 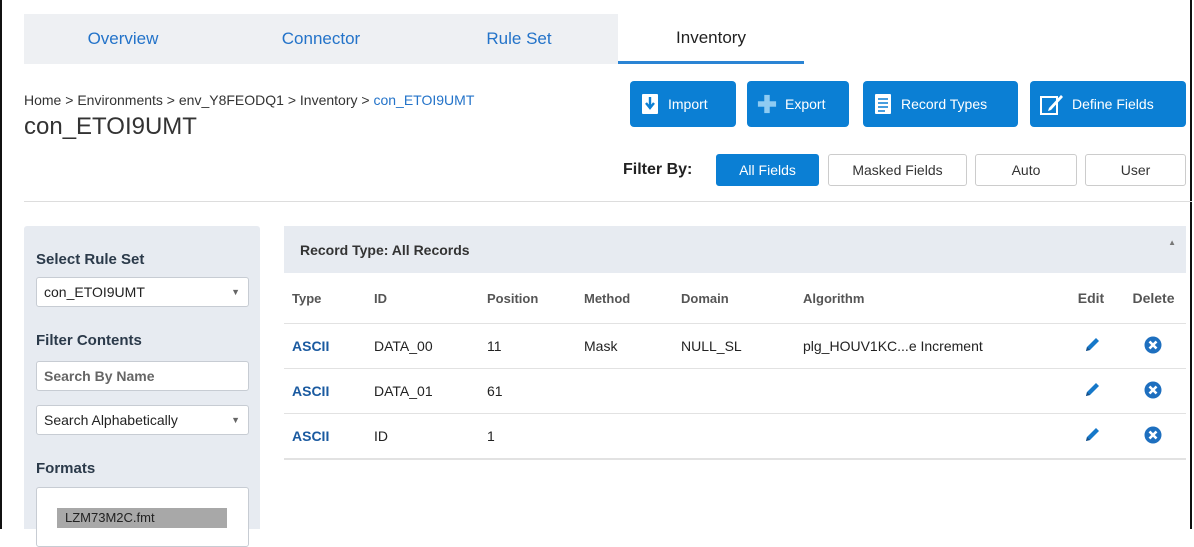 I want to click on breadcrumb-environments: Environments, so click(x=120, y=100).